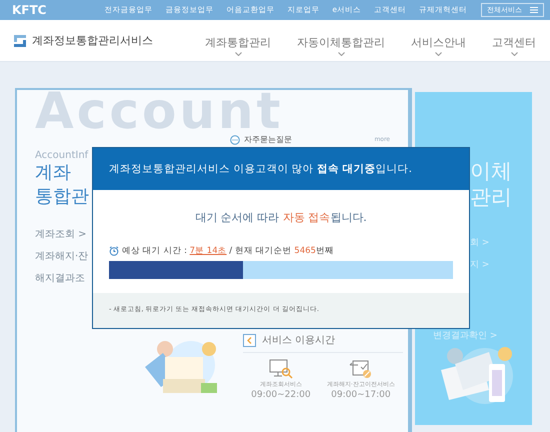 This screenshot has width=550, height=432. What do you see at coordinates (61, 155) in the screenshot?
I see `section-subtitle: AccountInf` at bounding box center [61, 155].